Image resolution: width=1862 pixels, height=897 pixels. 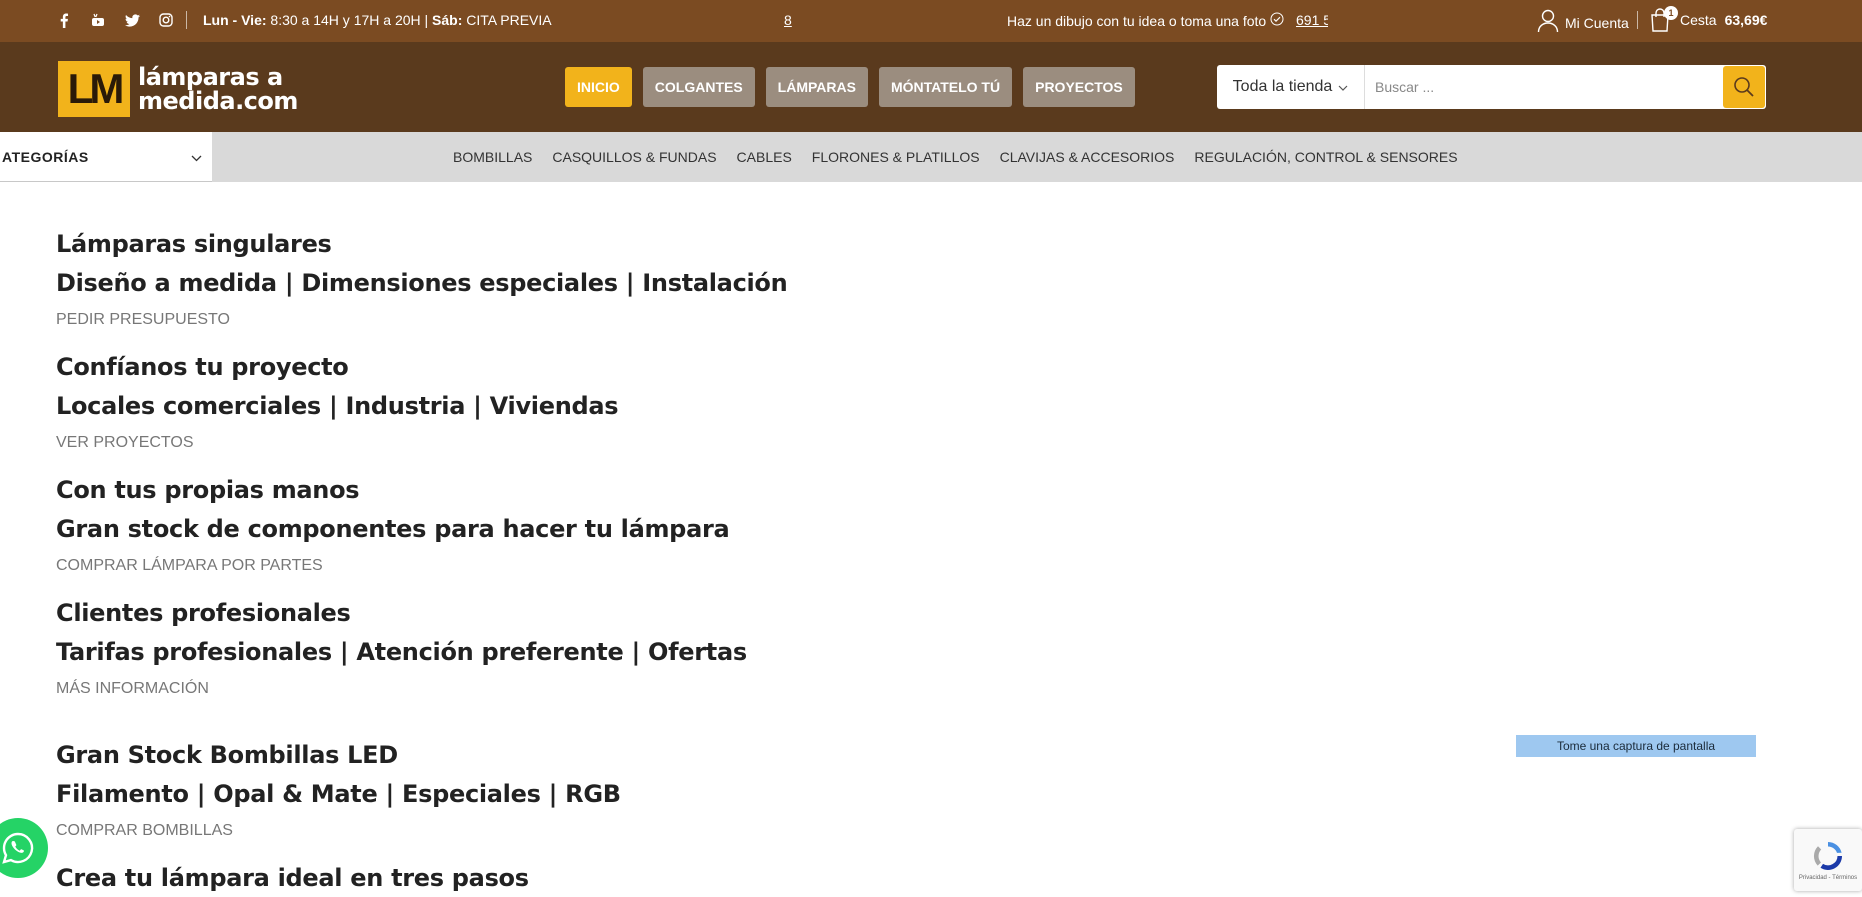 What do you see at coordinates (1827, 856) in the screenshot?
I see `recaptcha-icon` at bounding box center [1827, 856].